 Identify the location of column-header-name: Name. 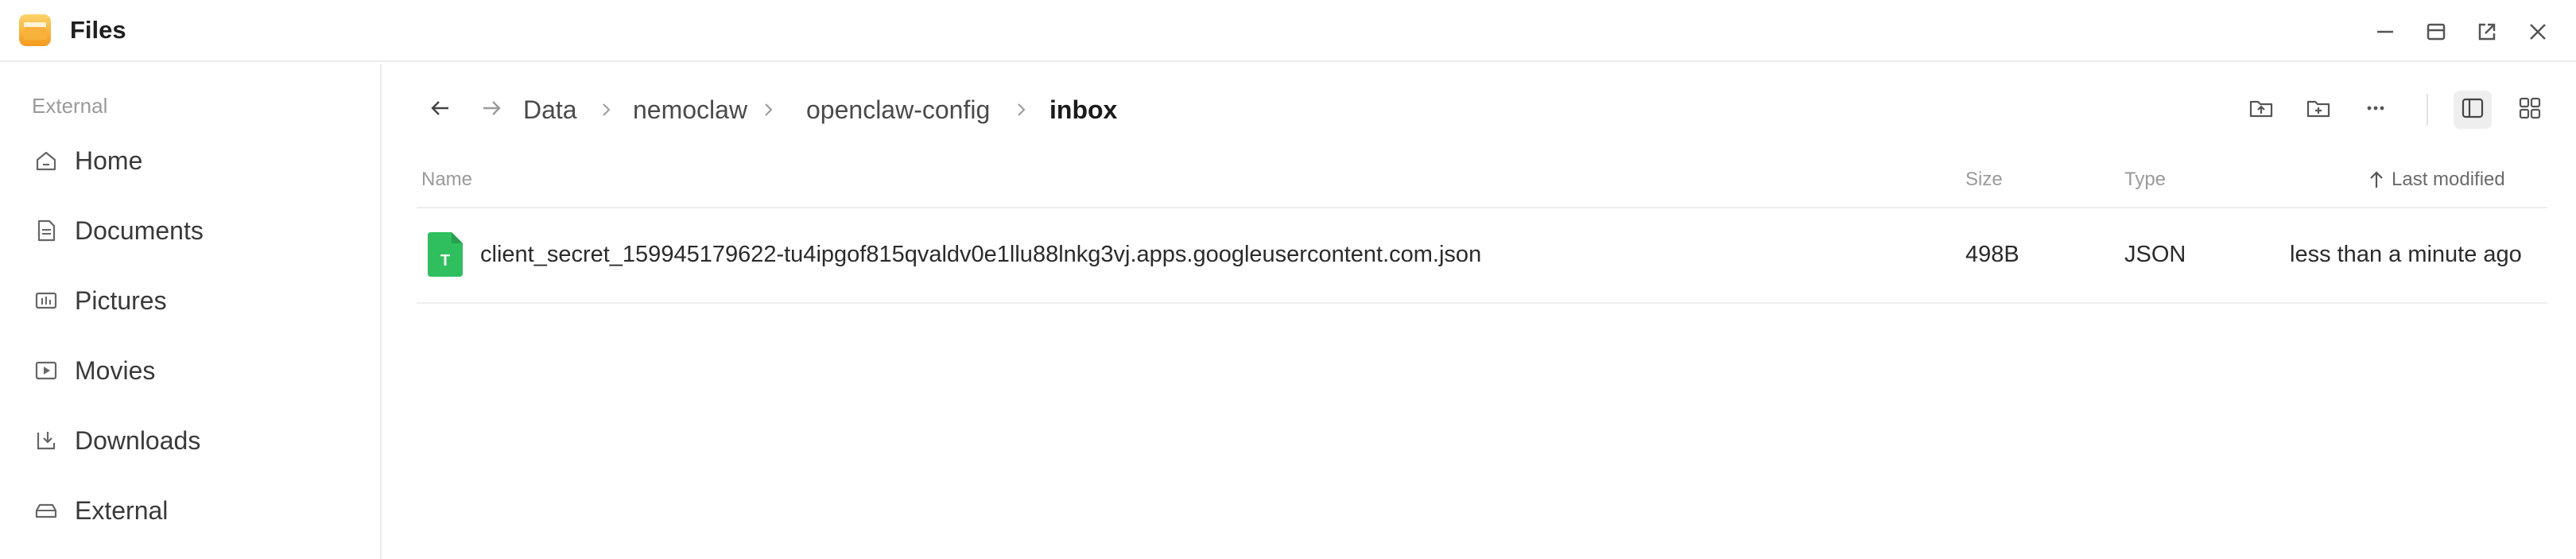
(446, 180).